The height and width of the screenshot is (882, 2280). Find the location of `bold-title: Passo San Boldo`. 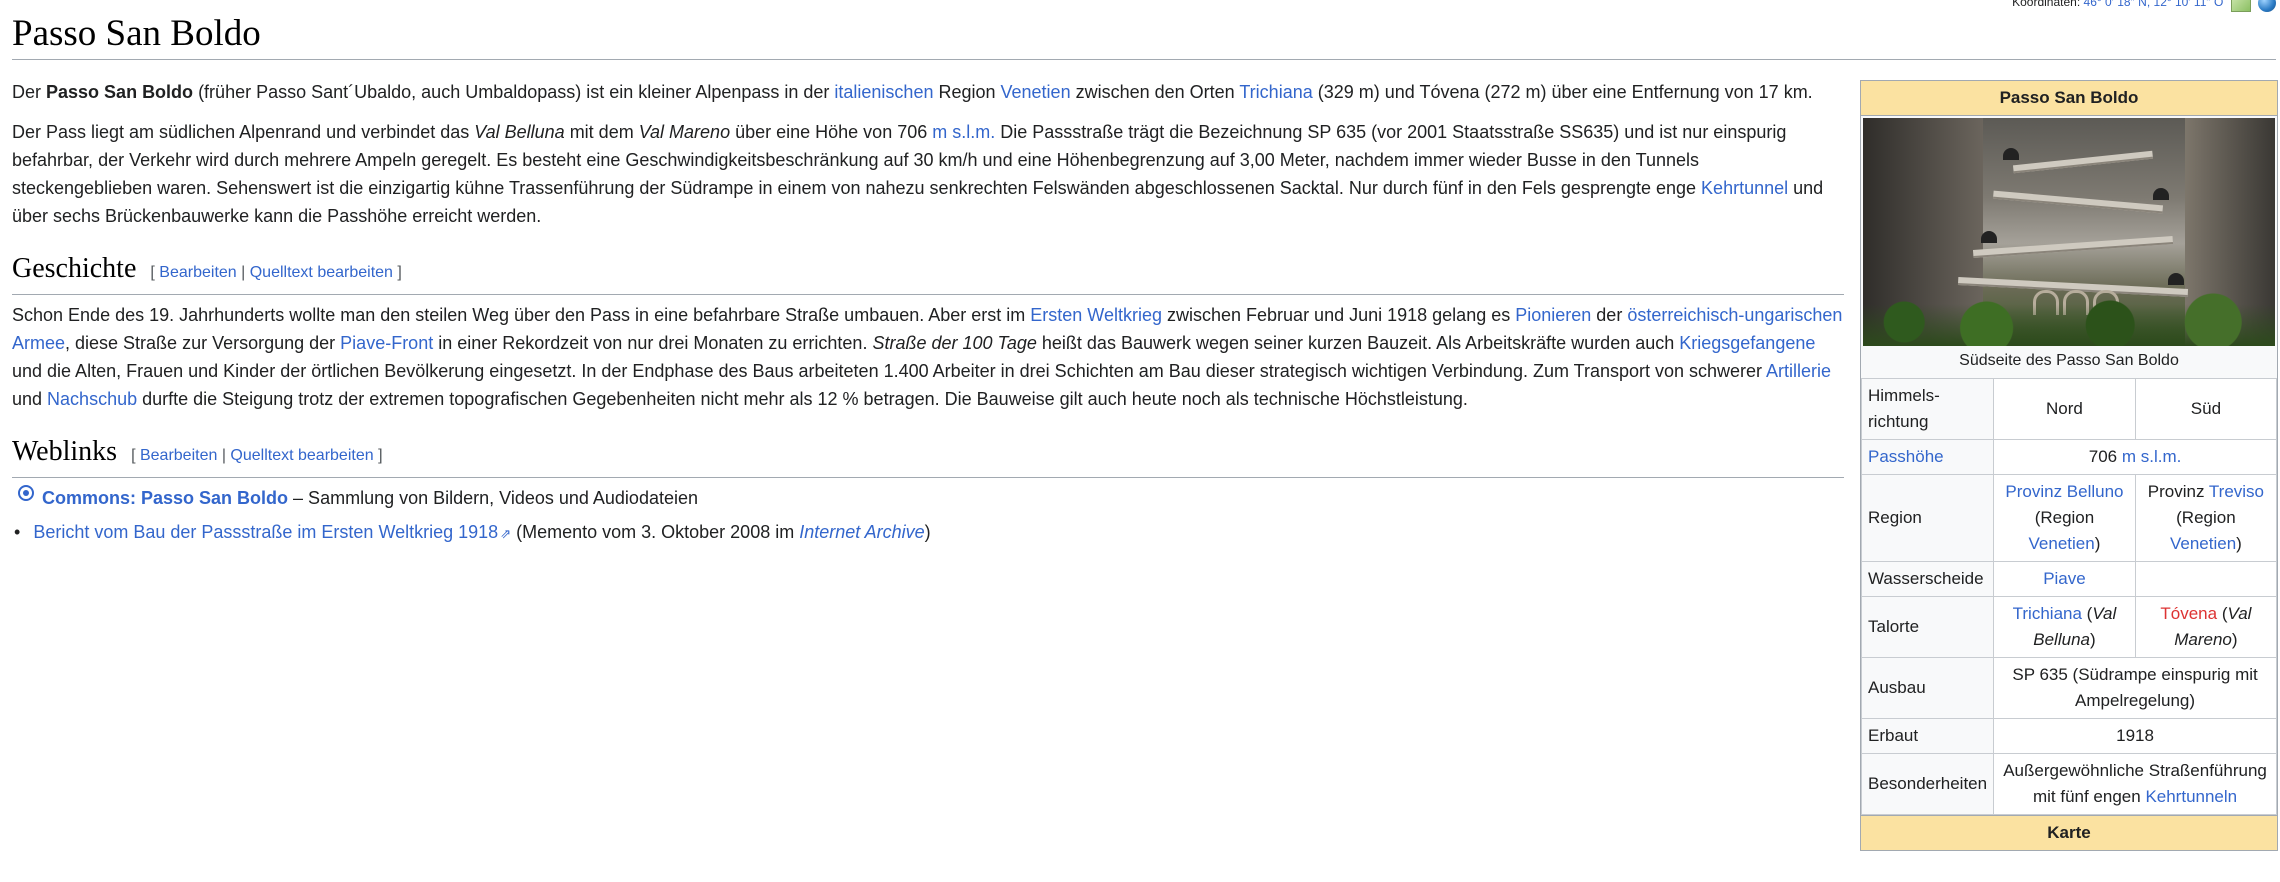

bold-title: Passo San Boldo is located at coordinates (120, 92).